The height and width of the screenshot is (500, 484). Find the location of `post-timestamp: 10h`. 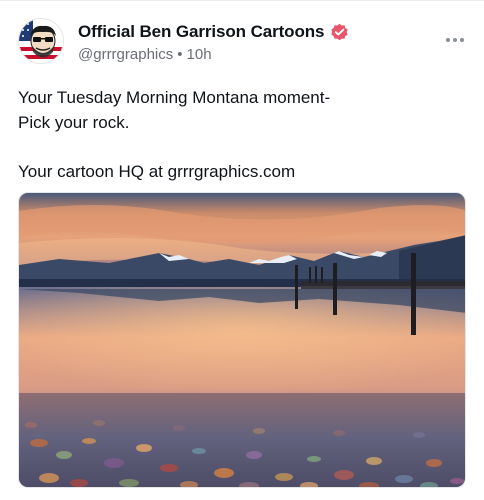

post-timestamp: 10h is located at coordinates (199, 54).